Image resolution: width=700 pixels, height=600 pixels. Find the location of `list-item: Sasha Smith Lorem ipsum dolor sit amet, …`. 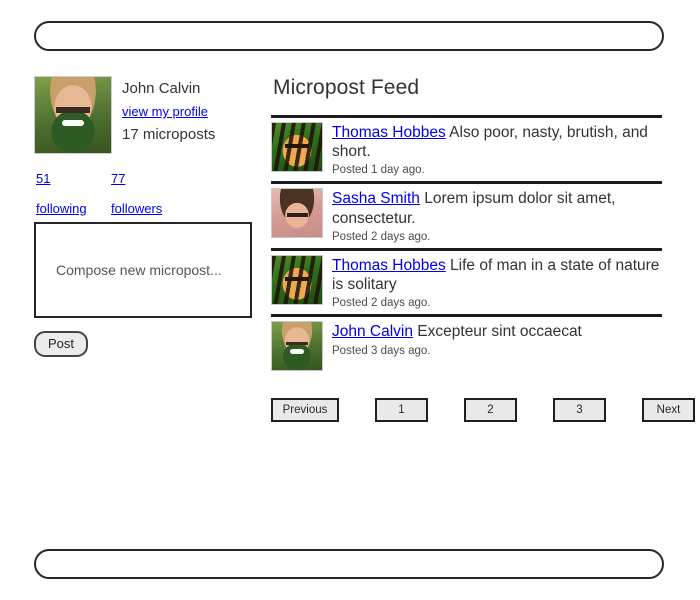

list-item: Sasha Smith Lorem ipsum dolor sit amet, … is located at coordinates (466, 215).